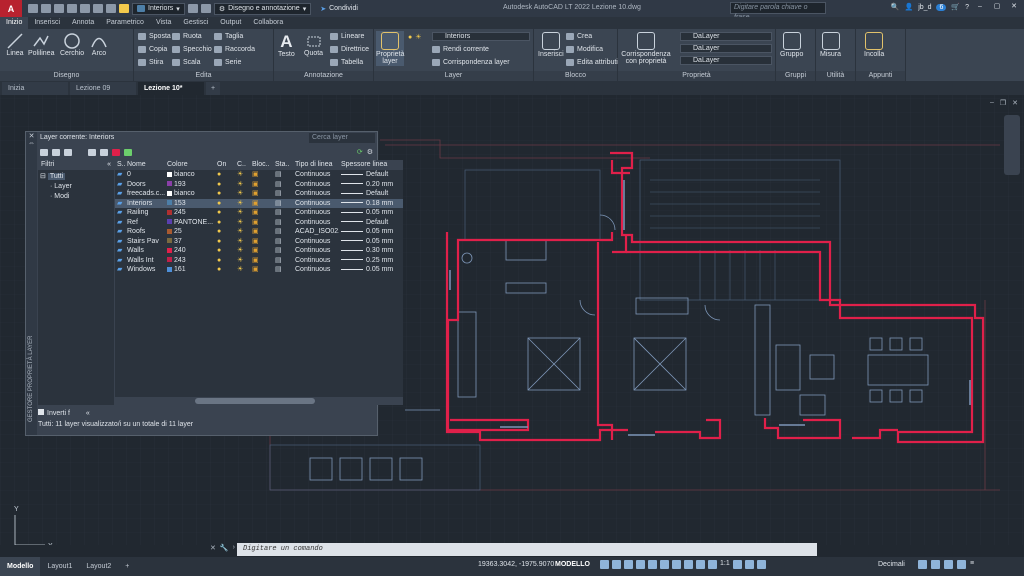 The height and width of the screenshot is (576, 1024). What do you see at coordinates (360, 152) in the screenshot?
I see `refresh-icon: ⟳` at bounding box center [360, 152].